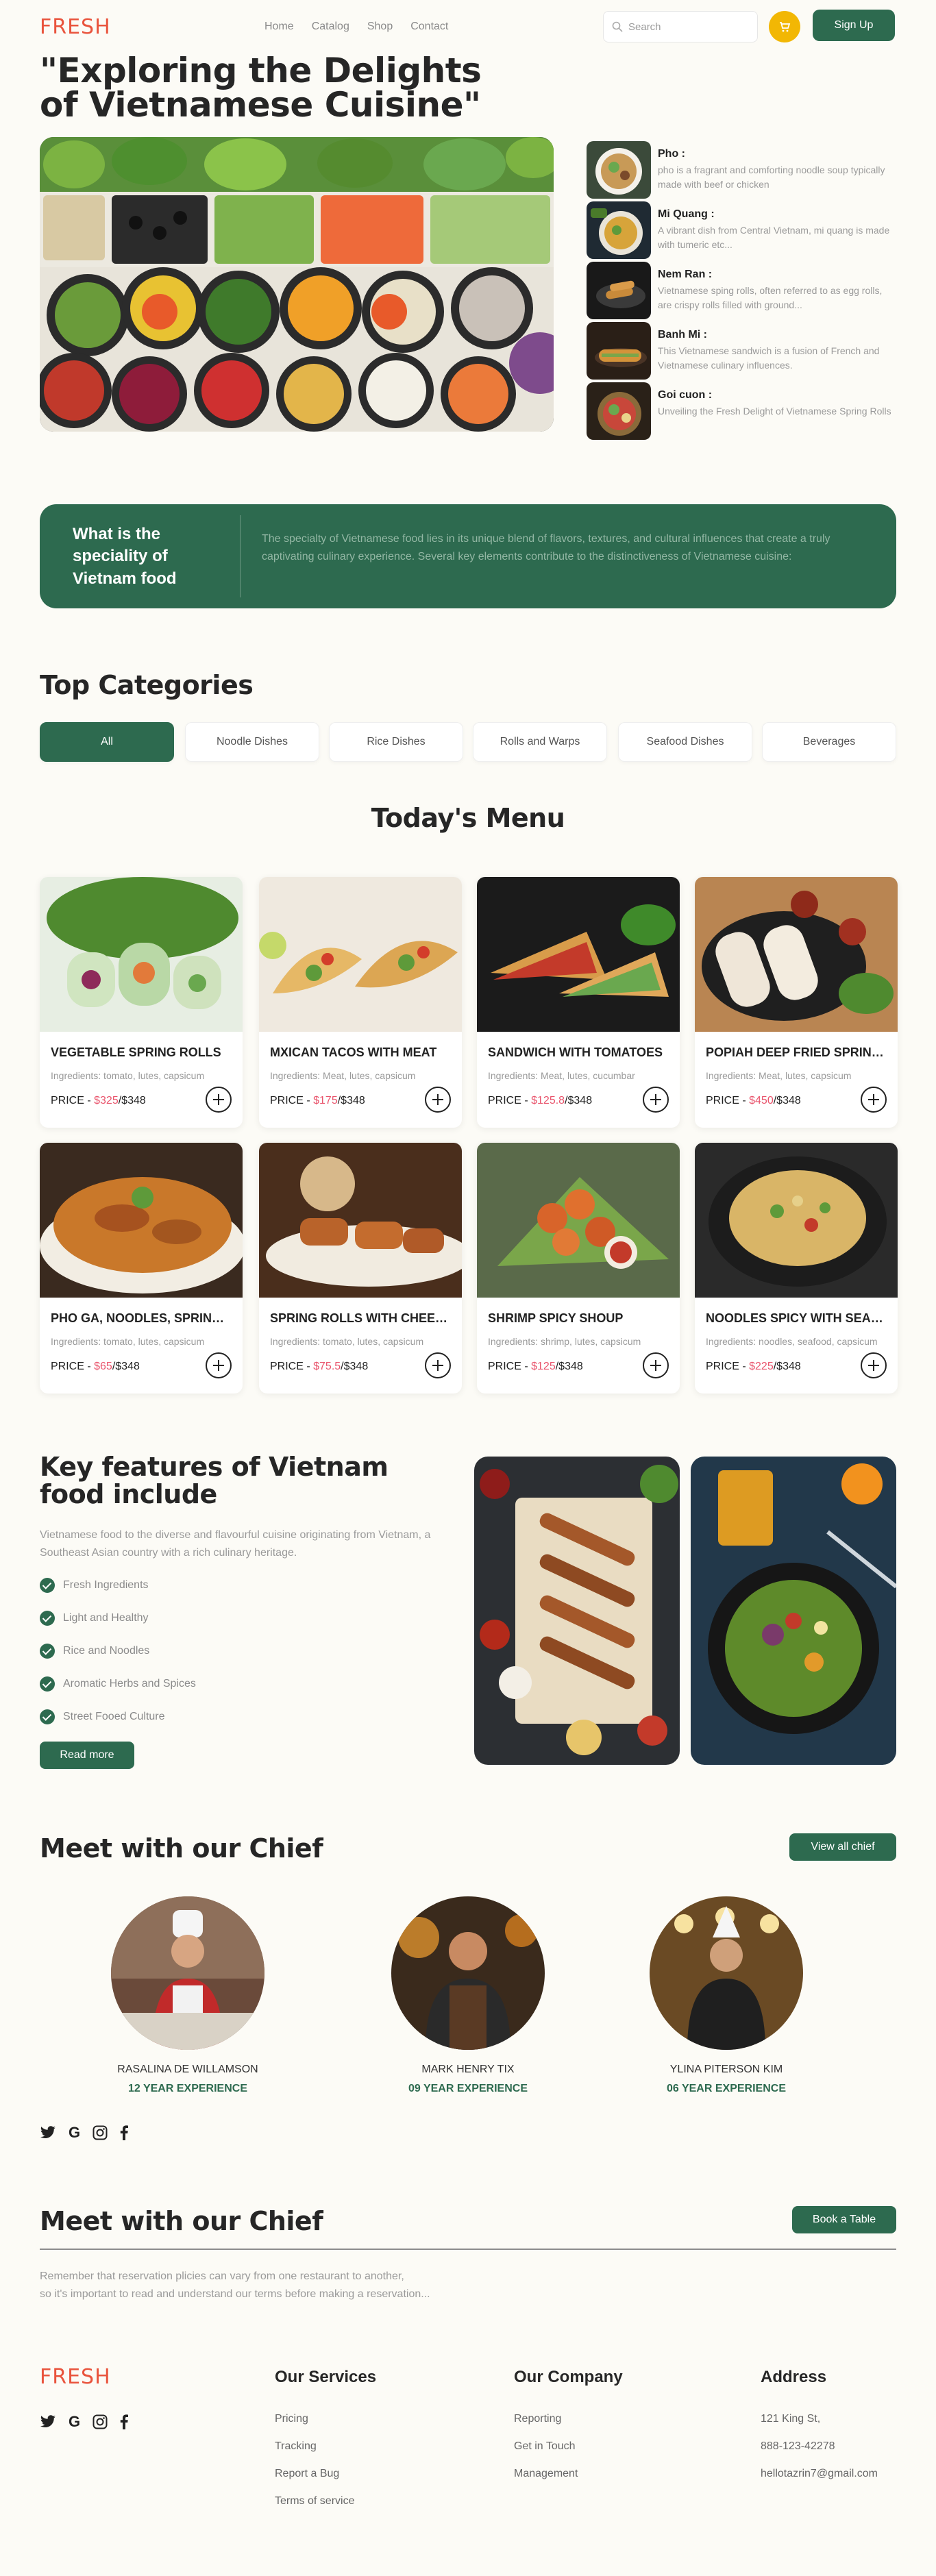  Describe the element at coordinates (307, 2474) in the screenshot. I see `footer-link-report-bug: Report a Bug` at that location.